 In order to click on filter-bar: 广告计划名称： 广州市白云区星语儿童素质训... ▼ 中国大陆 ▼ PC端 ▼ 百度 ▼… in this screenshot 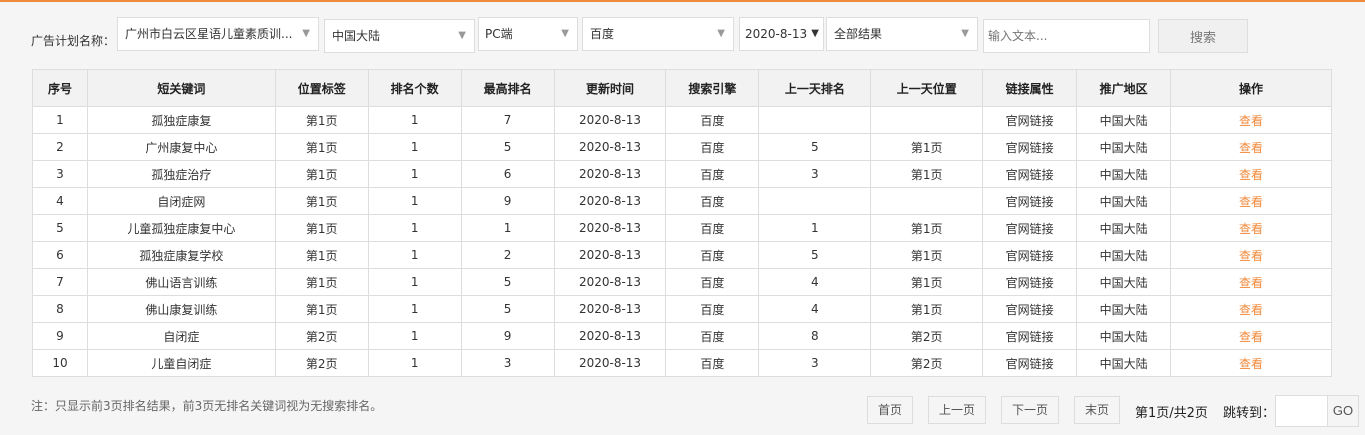, I will do `click(682, 37)`.